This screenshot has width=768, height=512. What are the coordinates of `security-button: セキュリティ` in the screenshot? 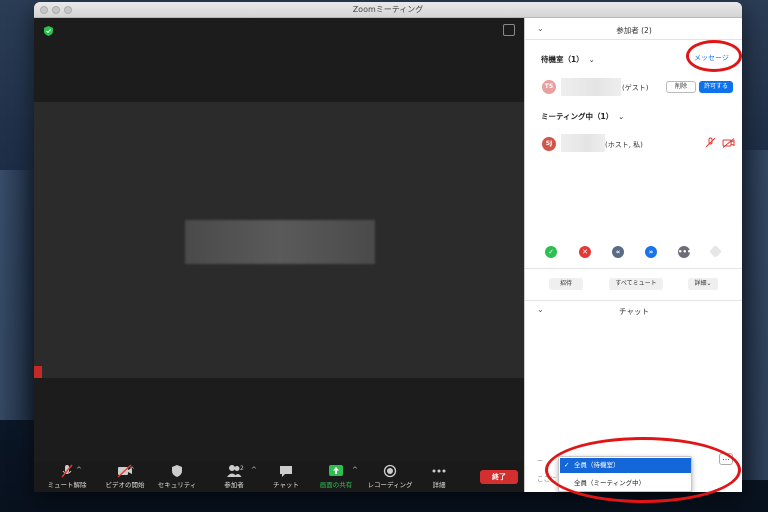 It's located at (177, 475).